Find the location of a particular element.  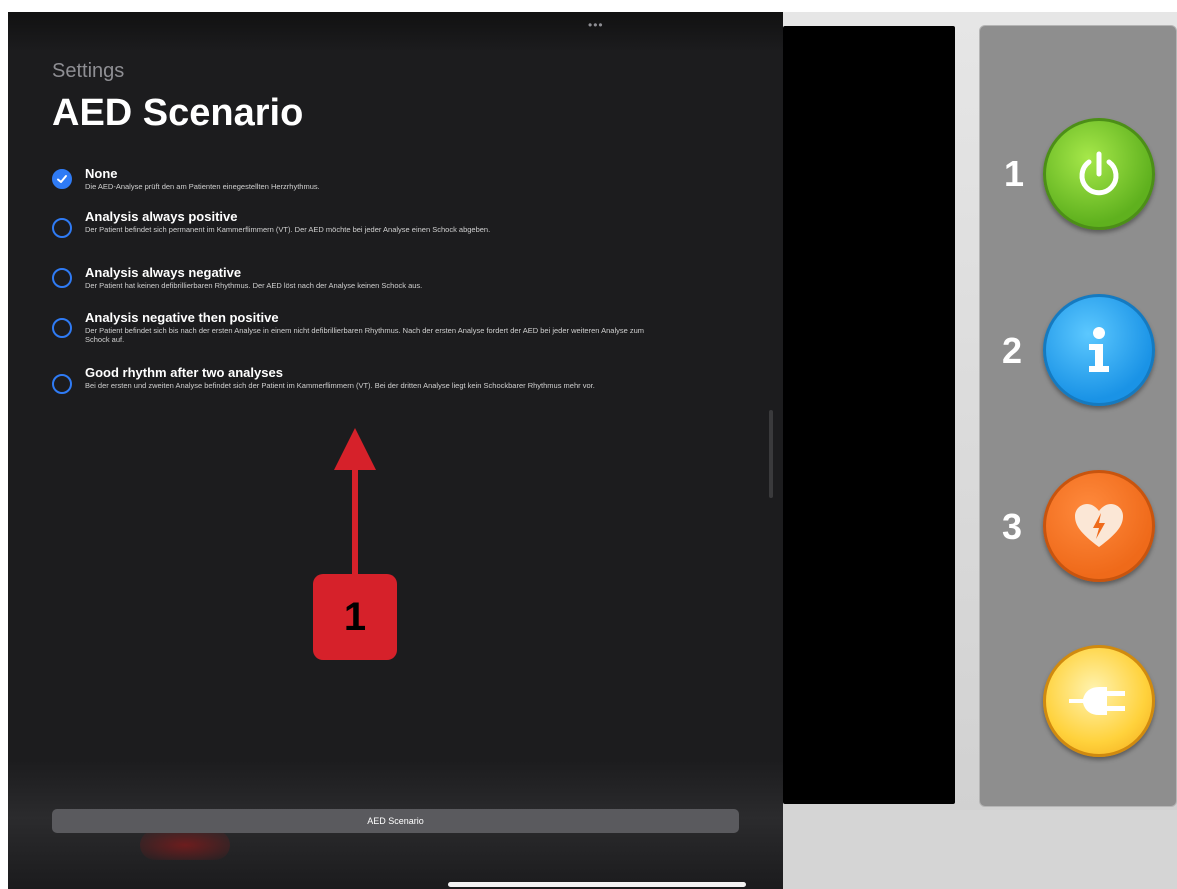

power-icon is located at coordinates (1099, 173).